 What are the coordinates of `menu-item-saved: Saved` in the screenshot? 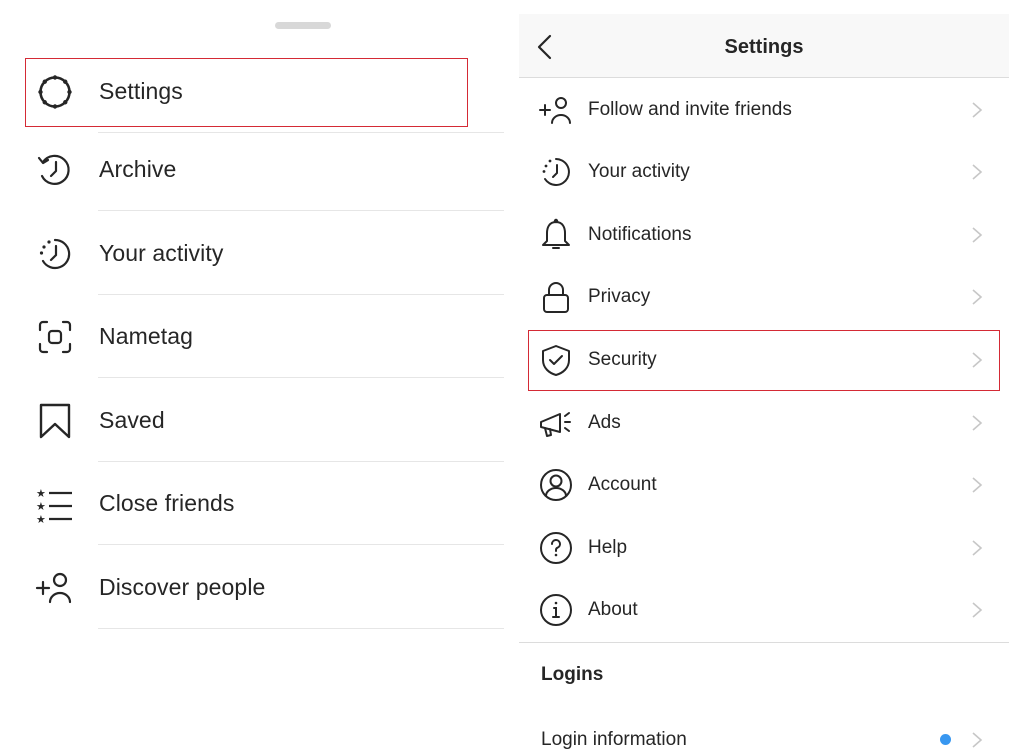 It's located at (252, 420).